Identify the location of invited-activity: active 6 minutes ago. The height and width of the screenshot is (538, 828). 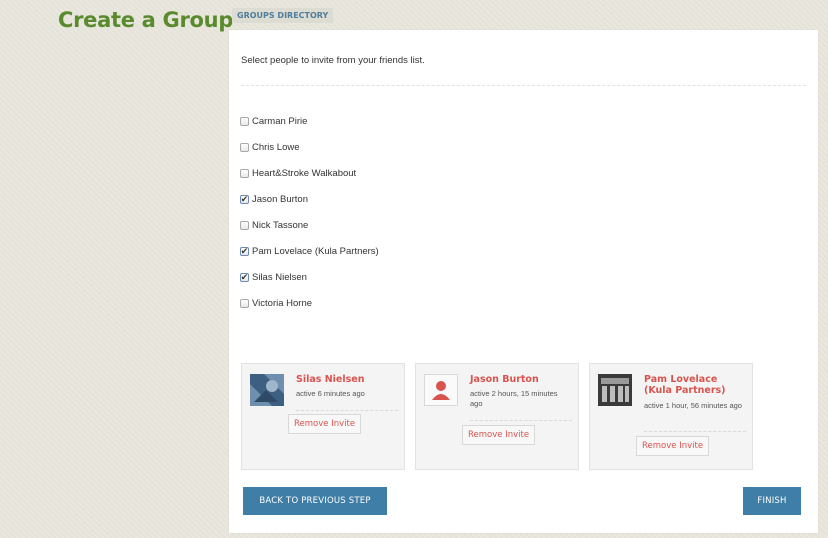
(330, 393).